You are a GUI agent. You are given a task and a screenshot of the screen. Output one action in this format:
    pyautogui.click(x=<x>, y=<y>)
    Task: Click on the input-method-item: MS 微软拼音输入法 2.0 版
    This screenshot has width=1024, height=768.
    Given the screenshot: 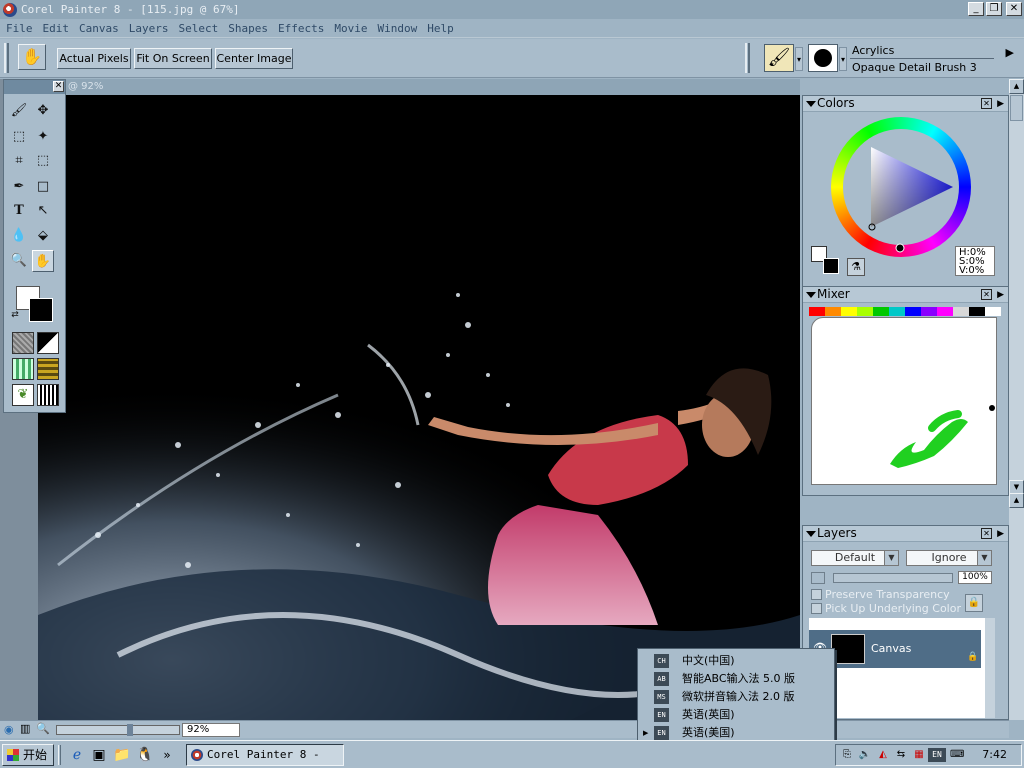 What is the action you would take?
    pyautogui.click(x=736, y=697)
    